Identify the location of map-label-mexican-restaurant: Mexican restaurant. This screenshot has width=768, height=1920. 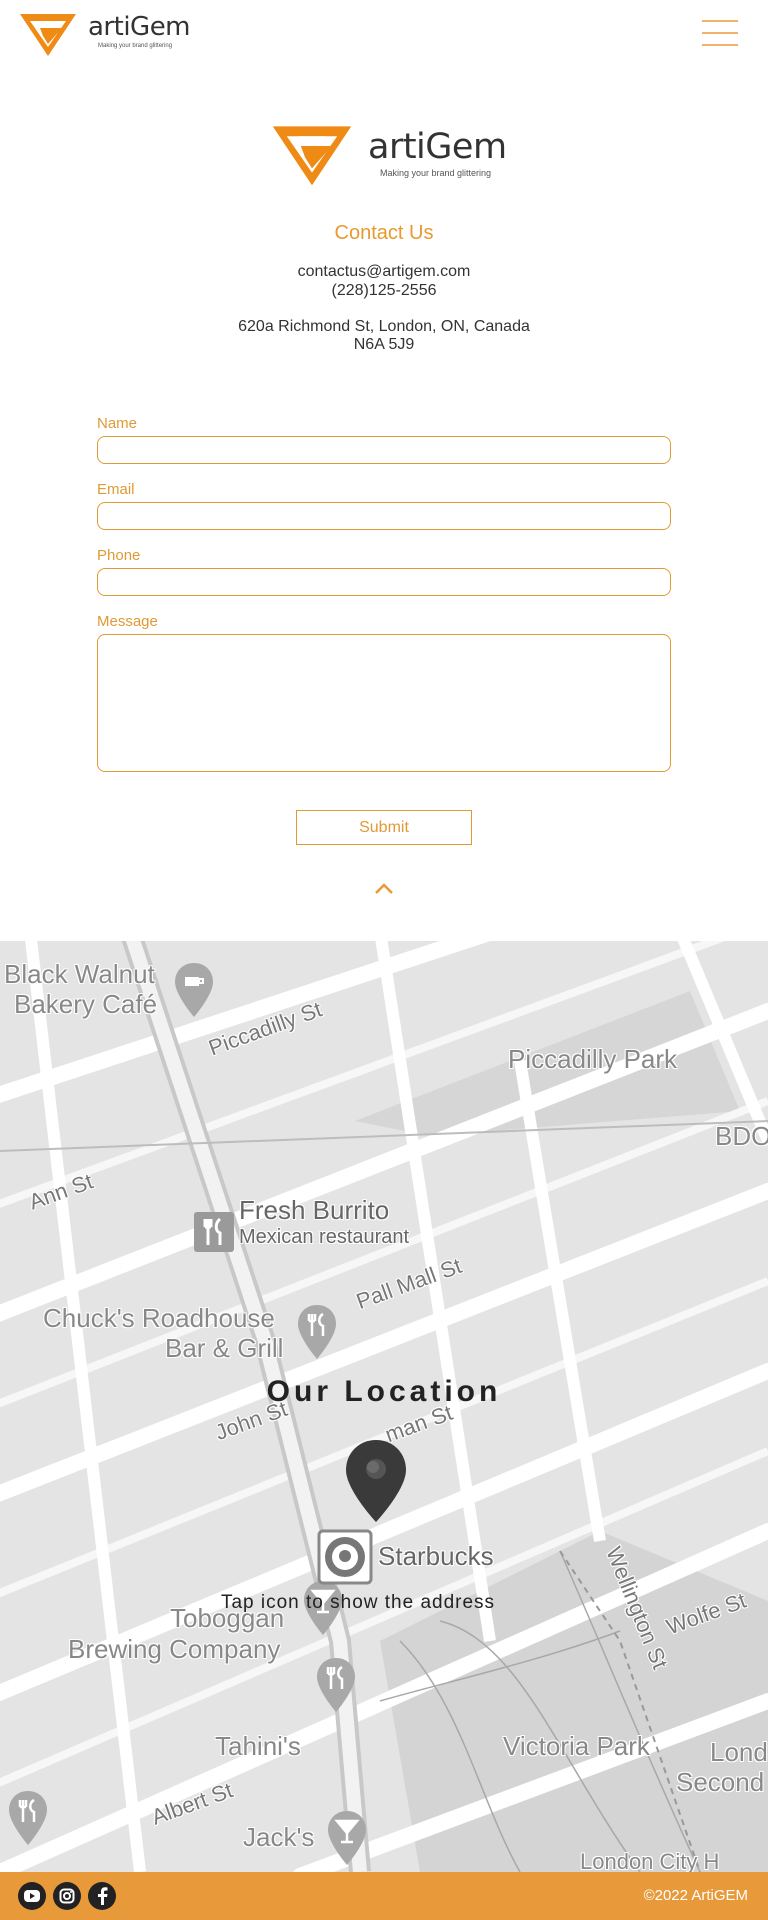
(324, 1237).